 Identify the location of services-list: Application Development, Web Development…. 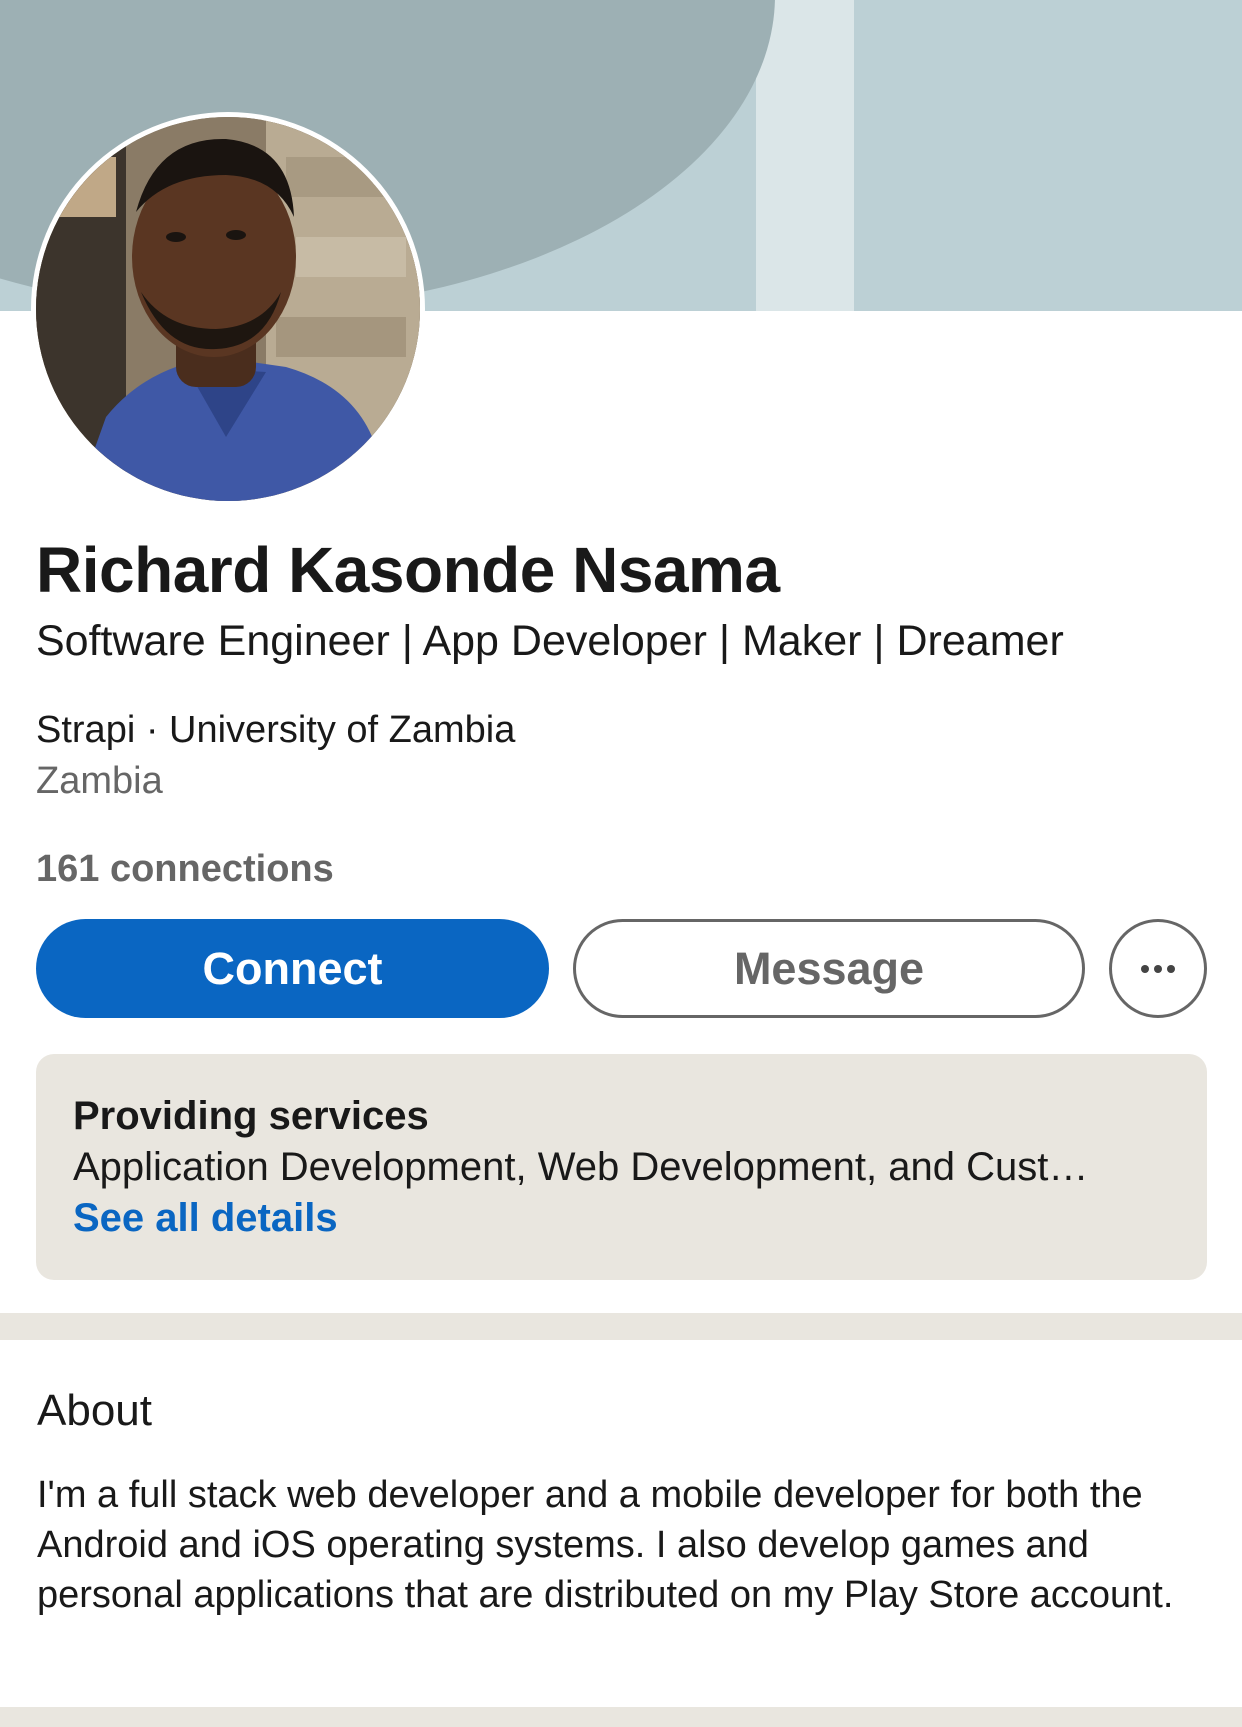
(581, 1167).